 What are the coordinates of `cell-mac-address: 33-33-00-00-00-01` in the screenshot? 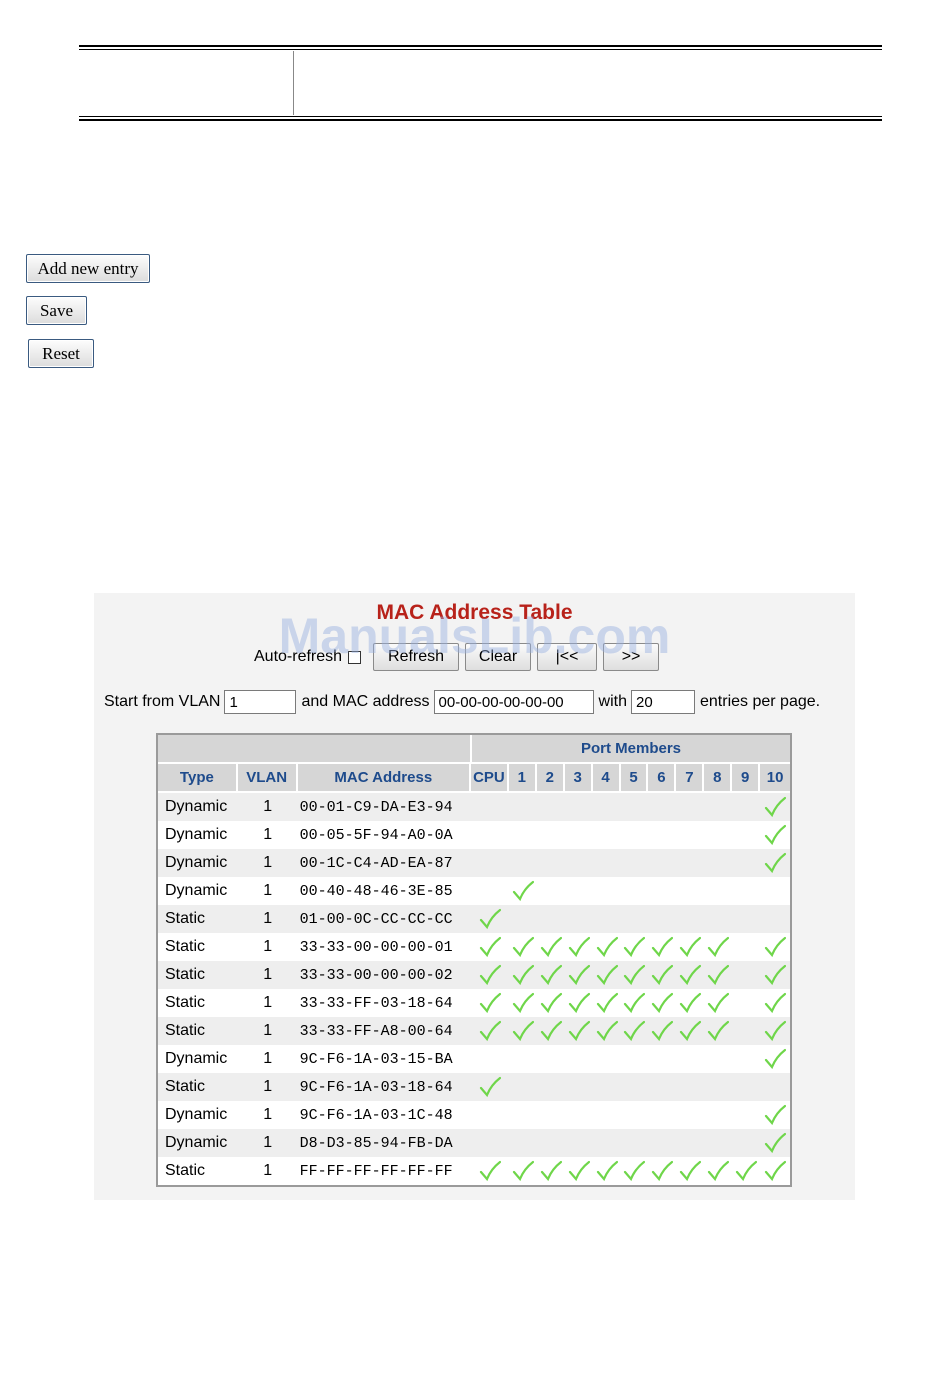 It's located at (376, 947).